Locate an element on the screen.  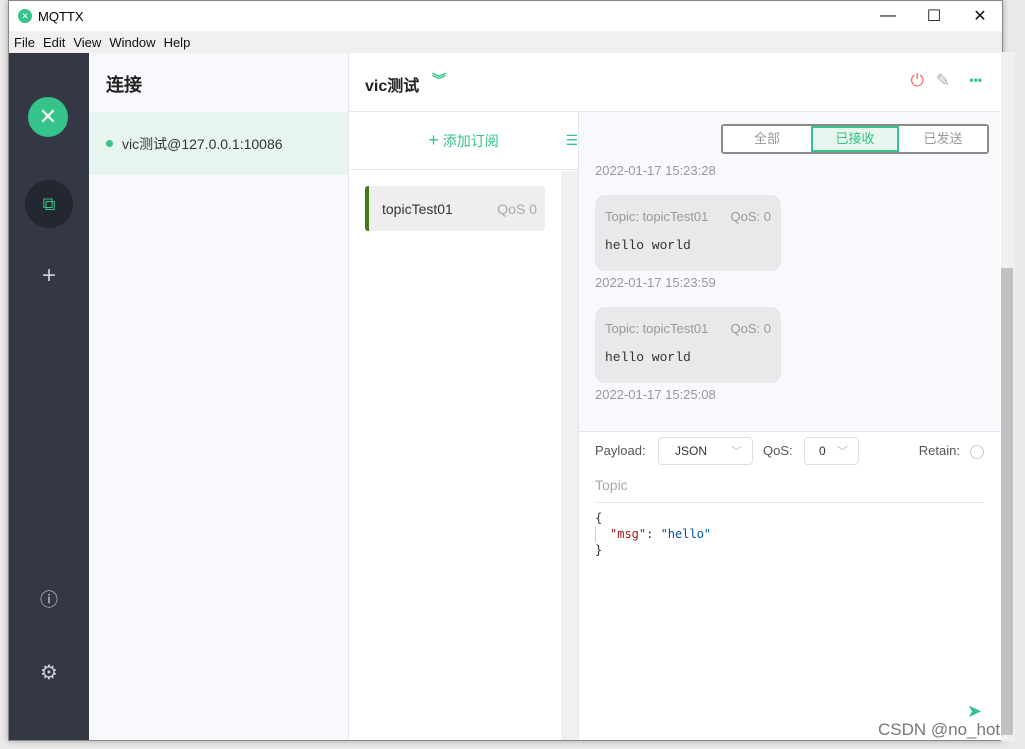
tab-received: 已接收 is located at coordinates (855, 139).